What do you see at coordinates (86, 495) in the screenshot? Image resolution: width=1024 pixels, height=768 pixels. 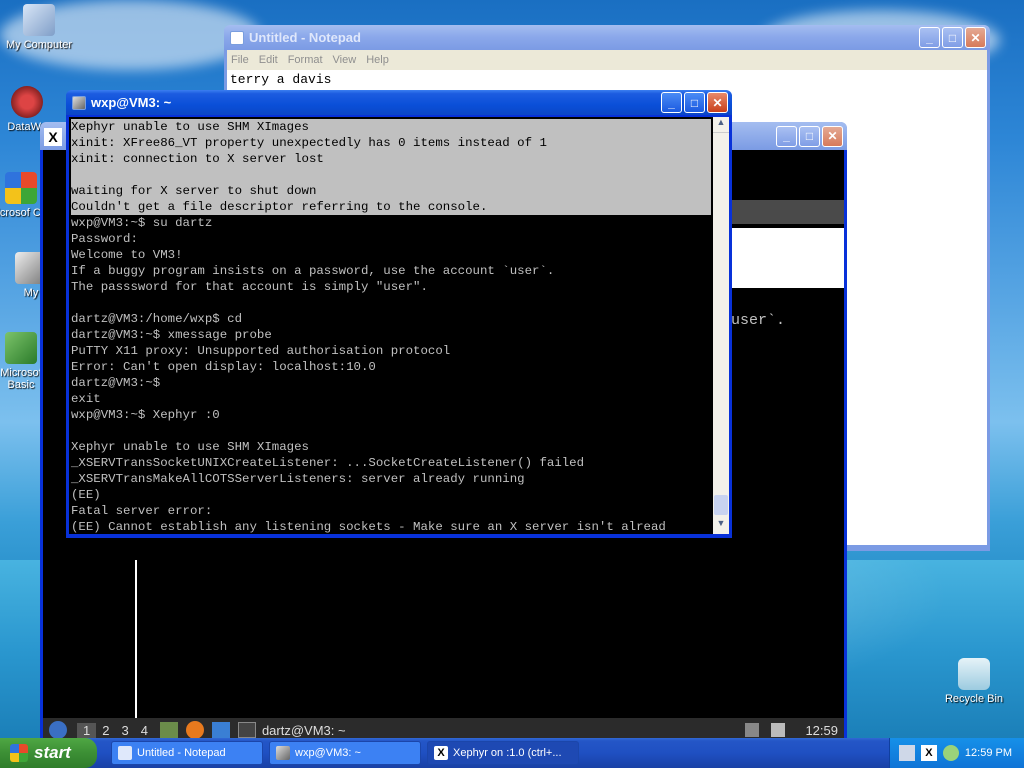 I see `terminal-line: (EE)` at bounding box center [86, 495].